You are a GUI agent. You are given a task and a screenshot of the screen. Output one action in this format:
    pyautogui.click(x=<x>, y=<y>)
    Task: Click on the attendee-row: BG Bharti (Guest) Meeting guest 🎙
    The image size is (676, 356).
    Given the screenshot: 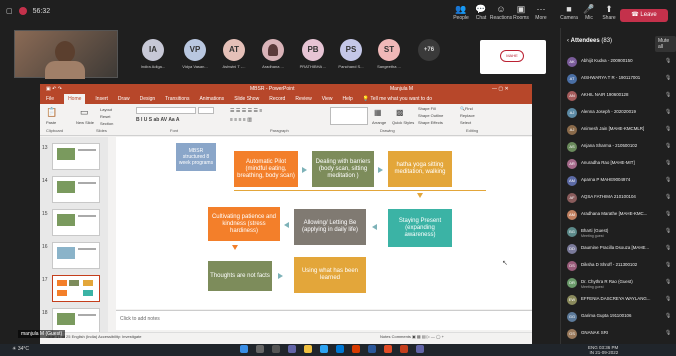 What is the action you would take?
    pyautogui.click(x=621, y=233)
    